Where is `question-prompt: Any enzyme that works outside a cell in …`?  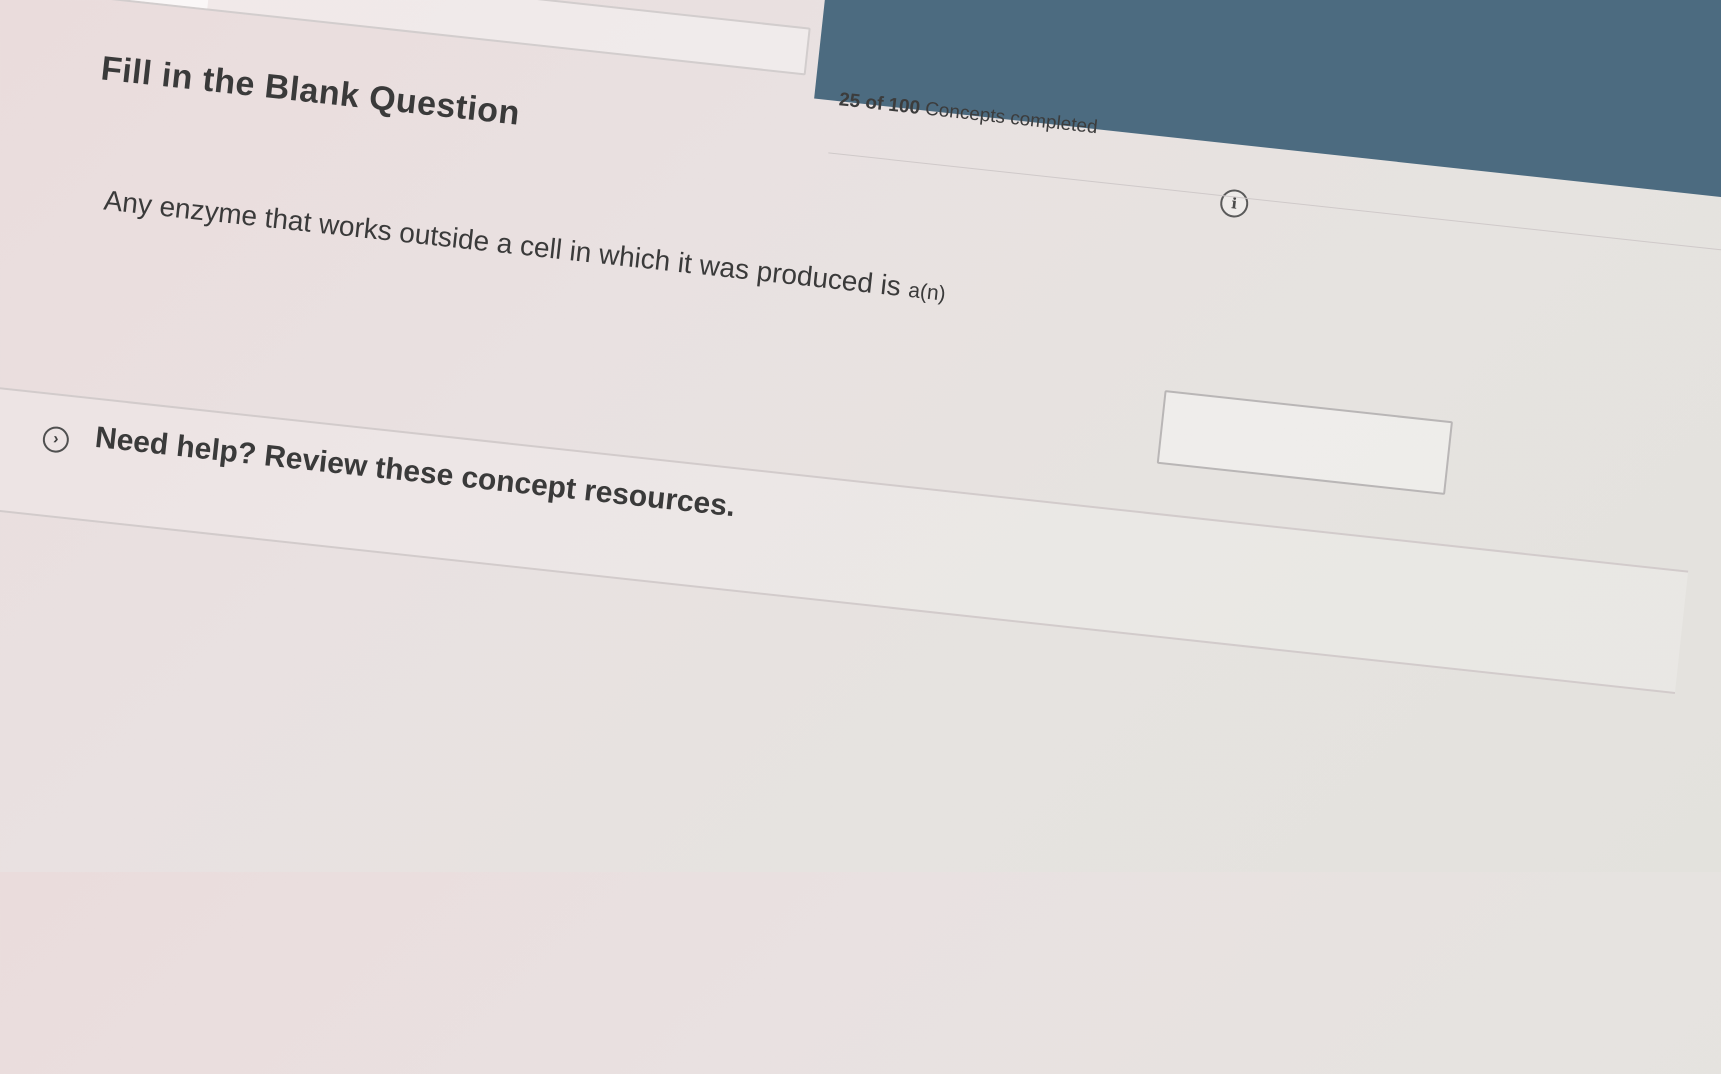
question-prompt: Any enzyme that works outside a cell in … is located at coordinates (524, 245).